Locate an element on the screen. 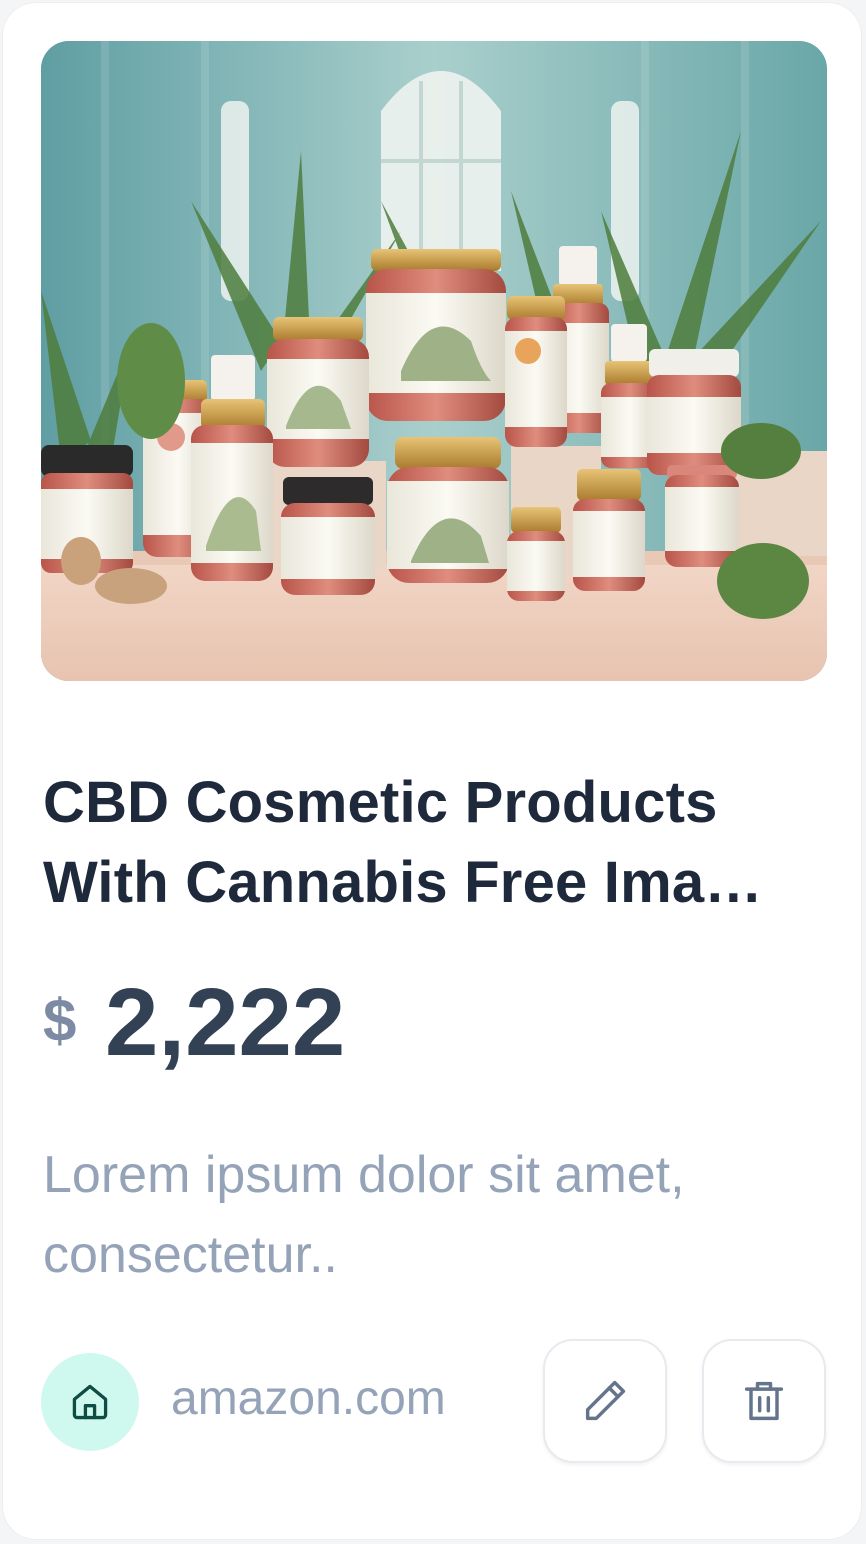 The image size is (866, 1544). edit-button is located at coordinates (605, 1401).